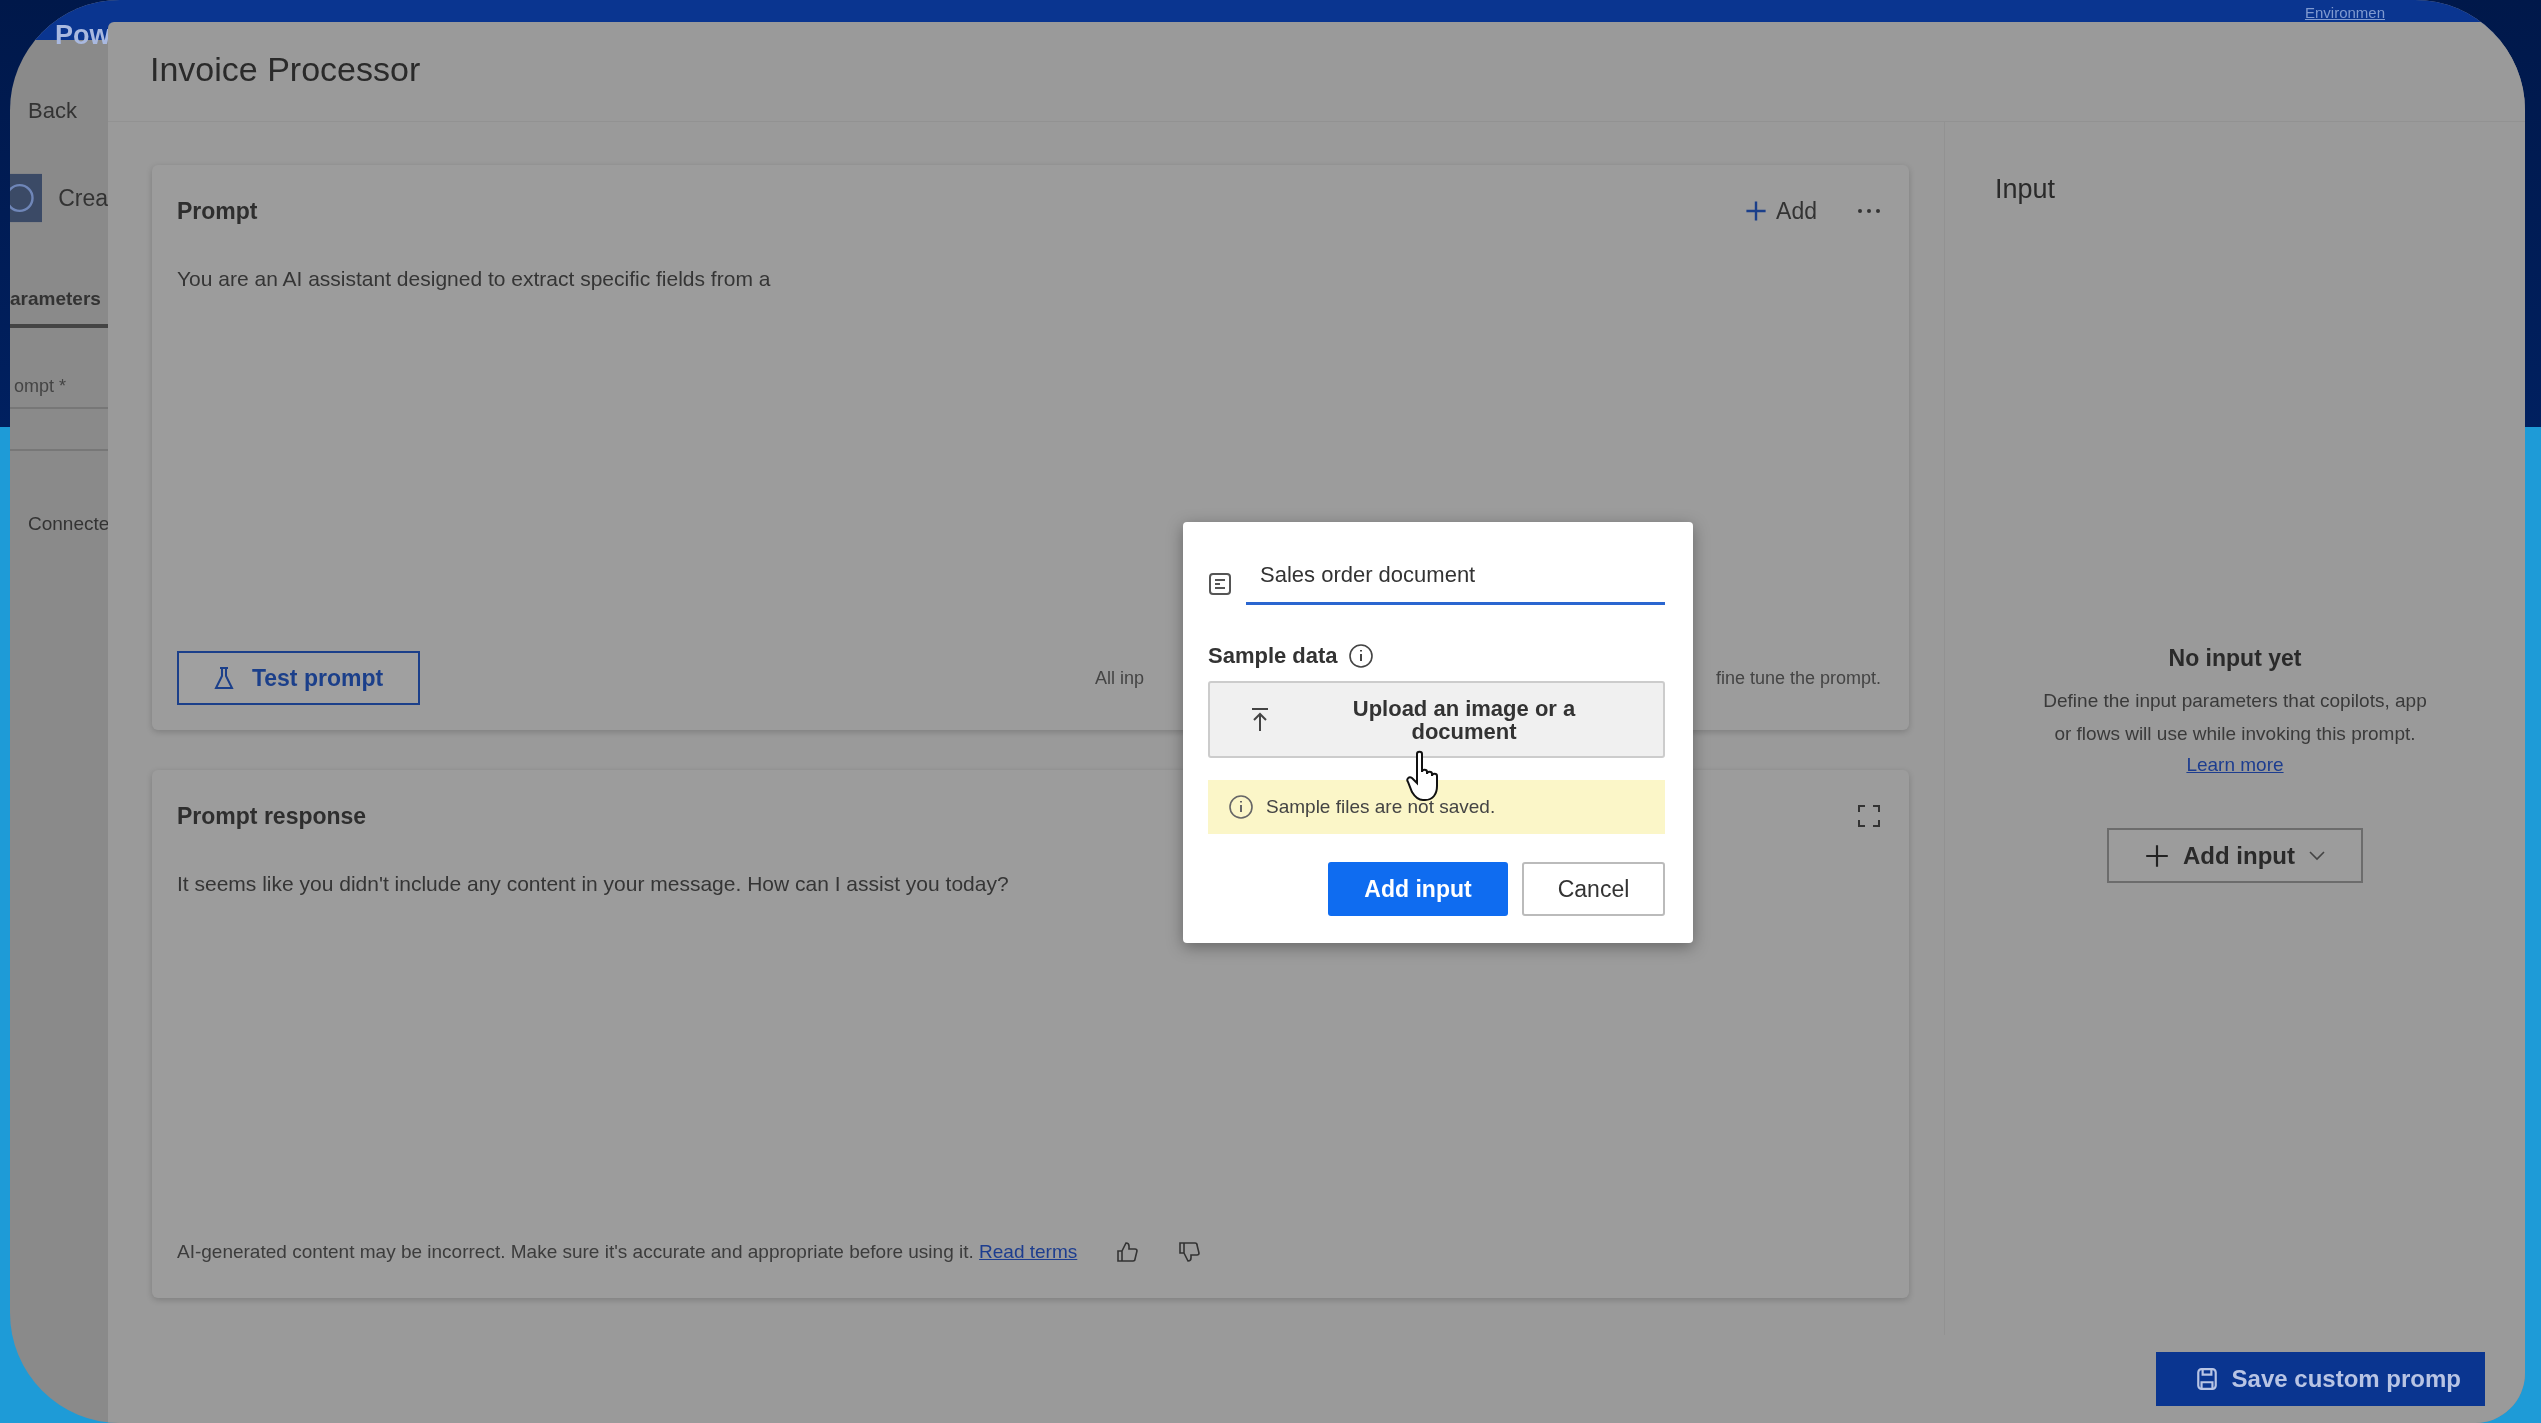 The image size is (2541, 1423). What do you see at coordinates (1028, 1251) in the screenshot?
I see `read-terms-link: Read terms` at bounding box center [1028, 1251].